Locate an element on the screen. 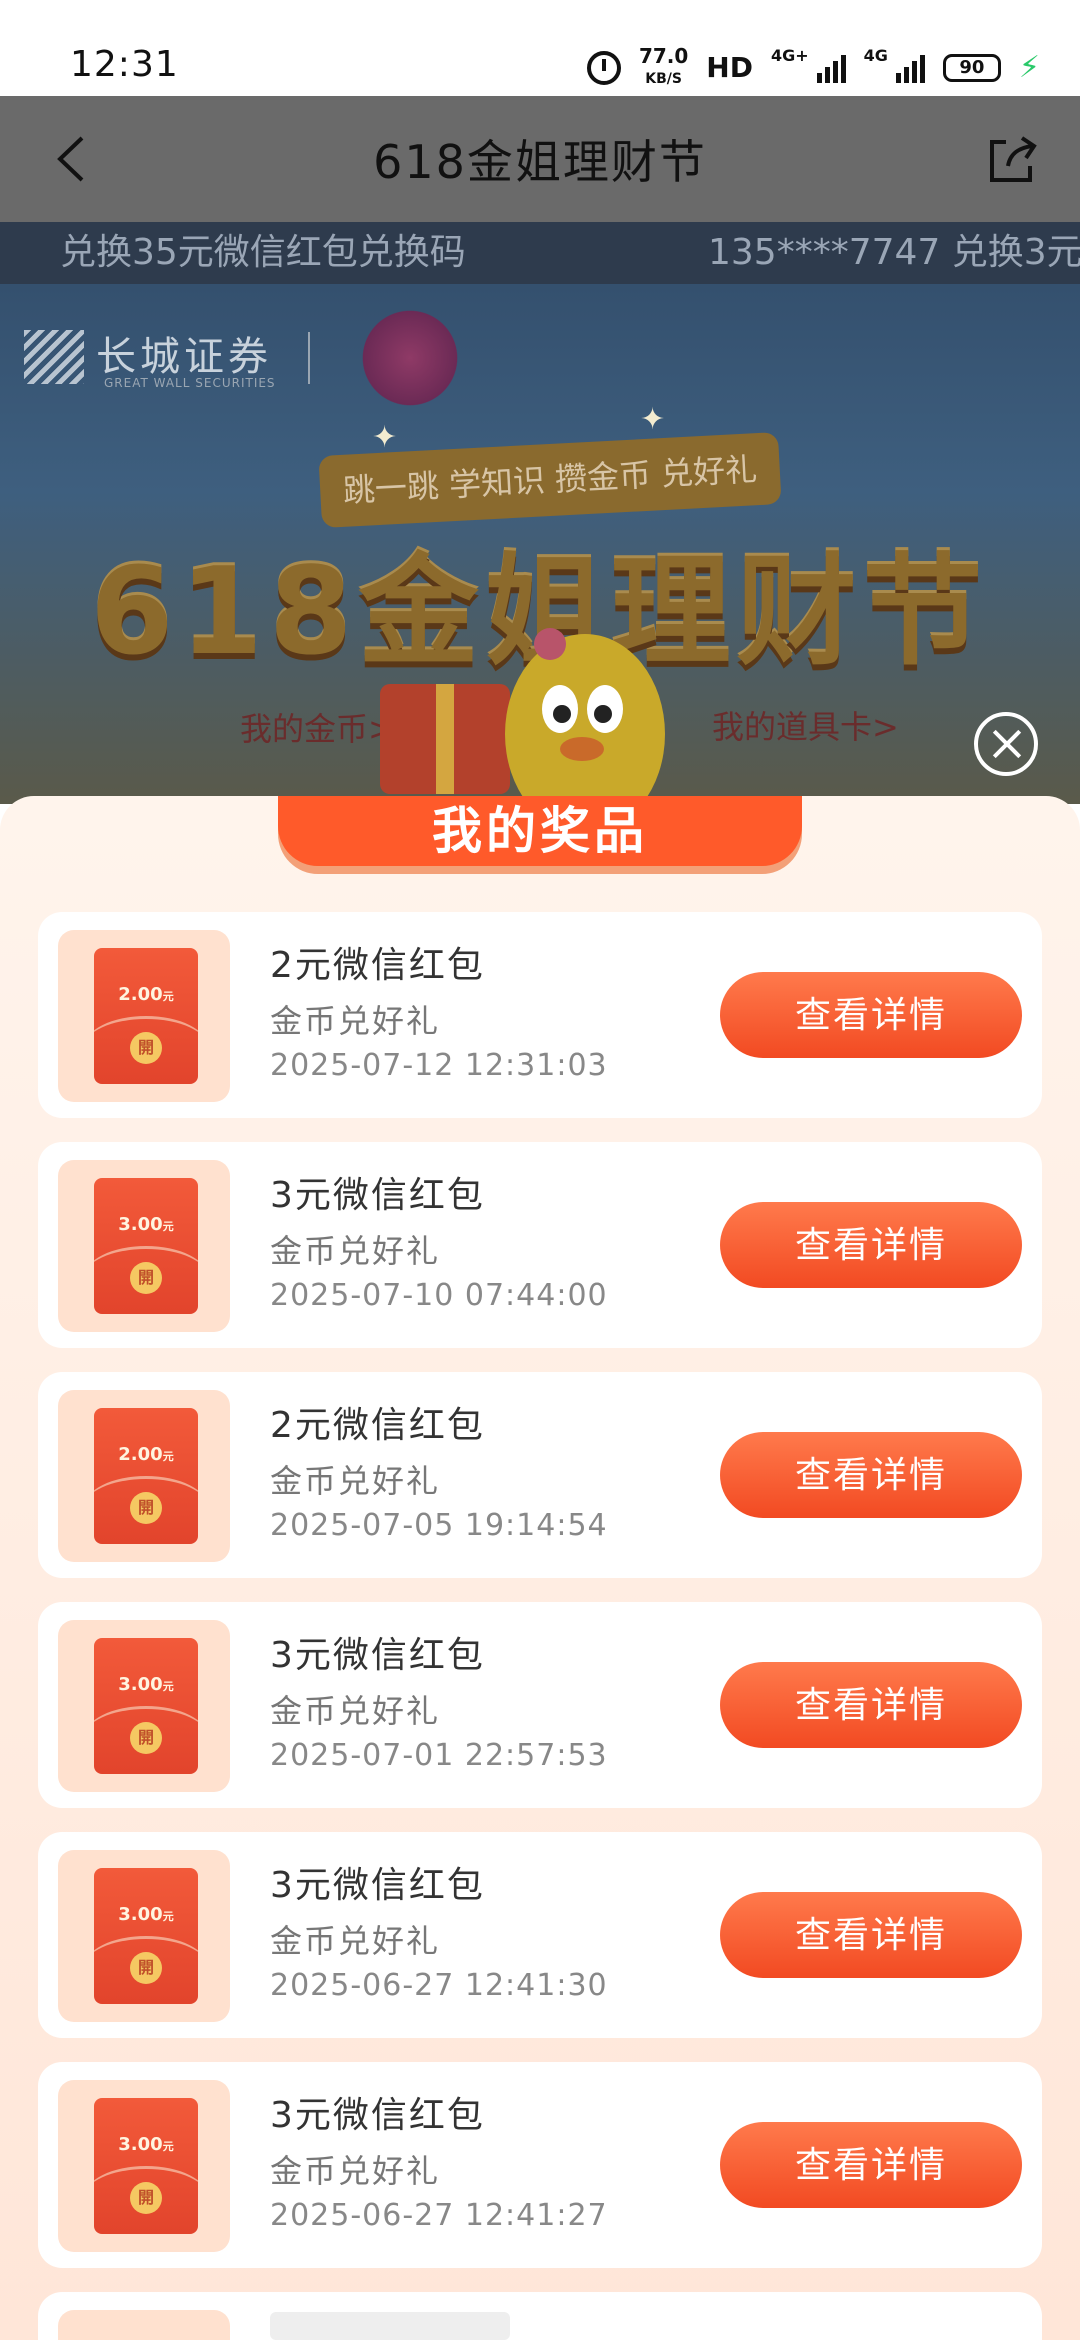  signal-1-label: 4G+ is located at coordinates (789, 55).